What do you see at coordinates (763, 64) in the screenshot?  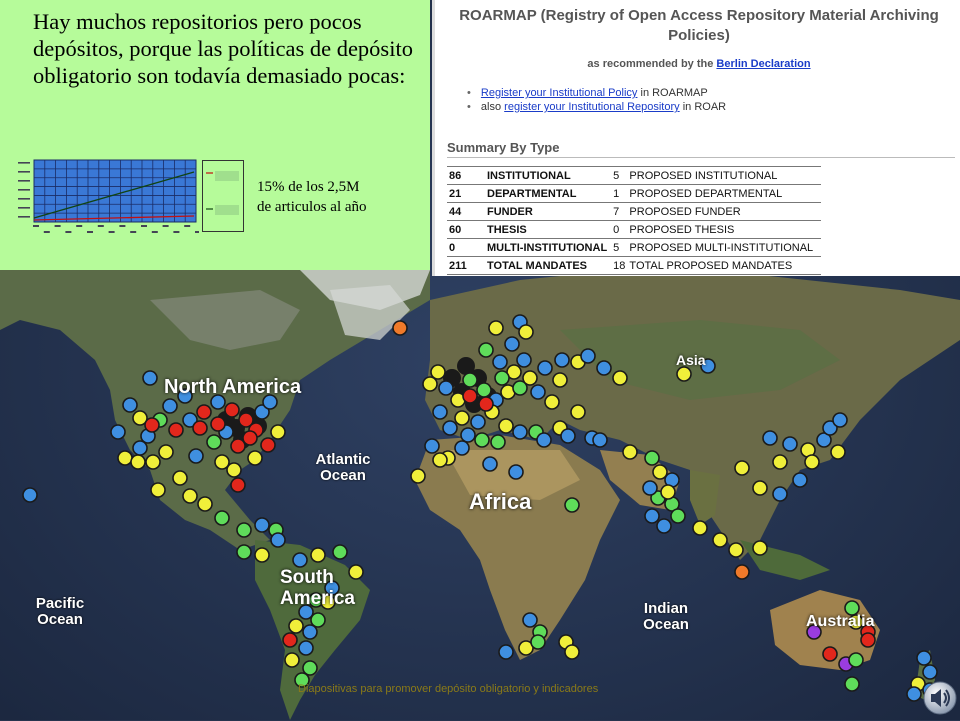 I see `berlin-declaration-link: Berlin Declaration` at bounding box center [763, 64].